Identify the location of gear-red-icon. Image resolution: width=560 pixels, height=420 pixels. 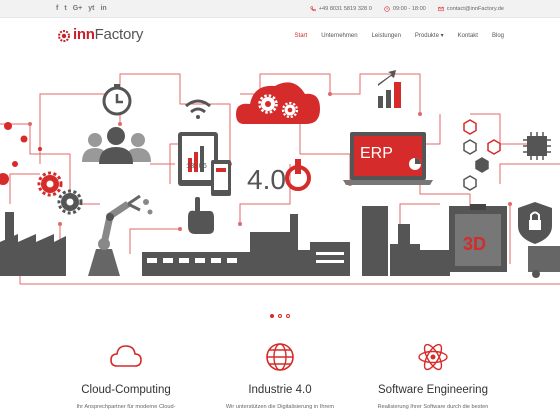
(50, 184).